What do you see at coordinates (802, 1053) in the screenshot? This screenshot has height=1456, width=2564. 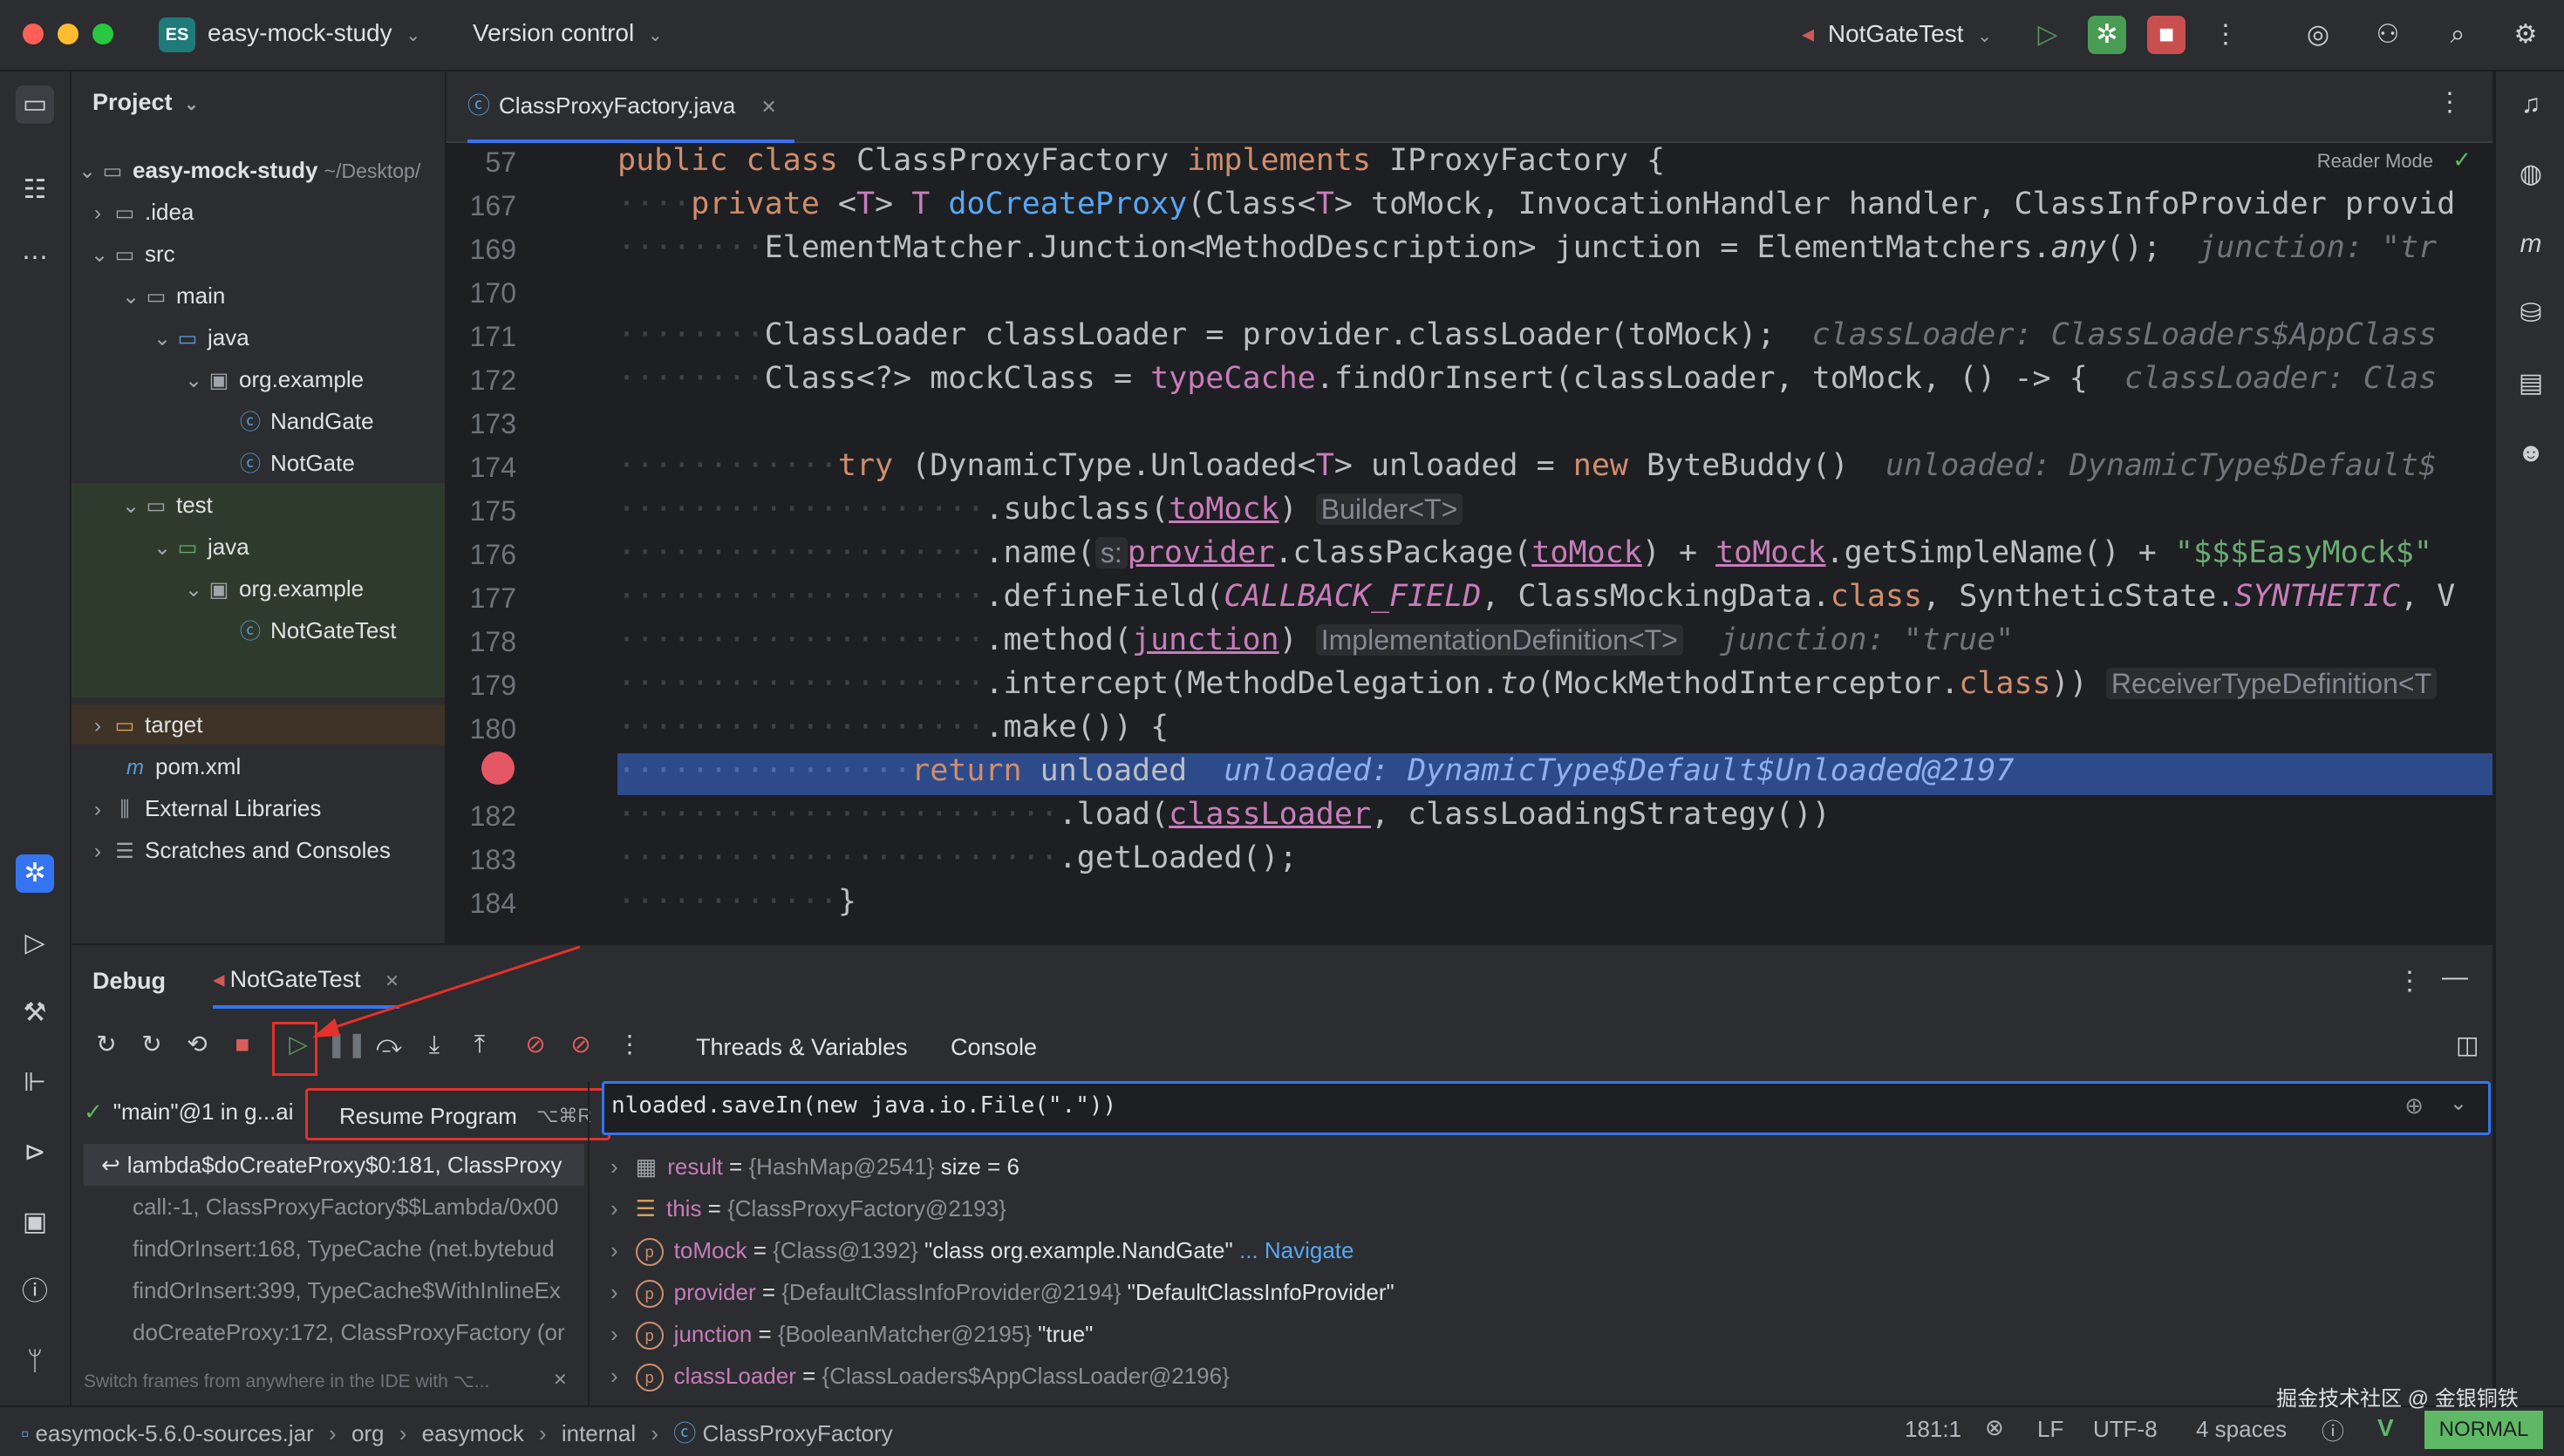 I see `tab-threads-variables: Threads & Variables` at bounding box center [802, 1053].